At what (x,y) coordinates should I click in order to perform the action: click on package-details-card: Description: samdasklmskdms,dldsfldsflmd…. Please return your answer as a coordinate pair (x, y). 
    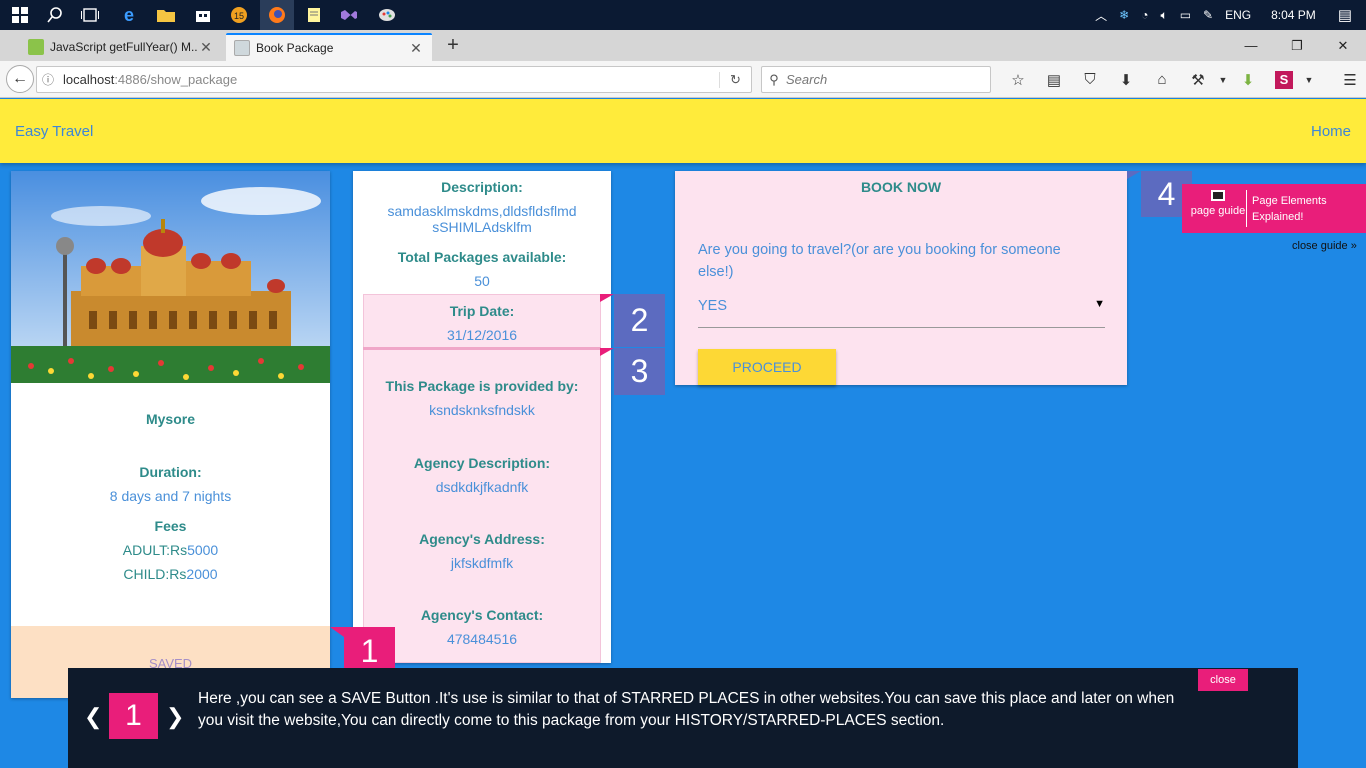
    Looking at the image, I should click on (482, 417).